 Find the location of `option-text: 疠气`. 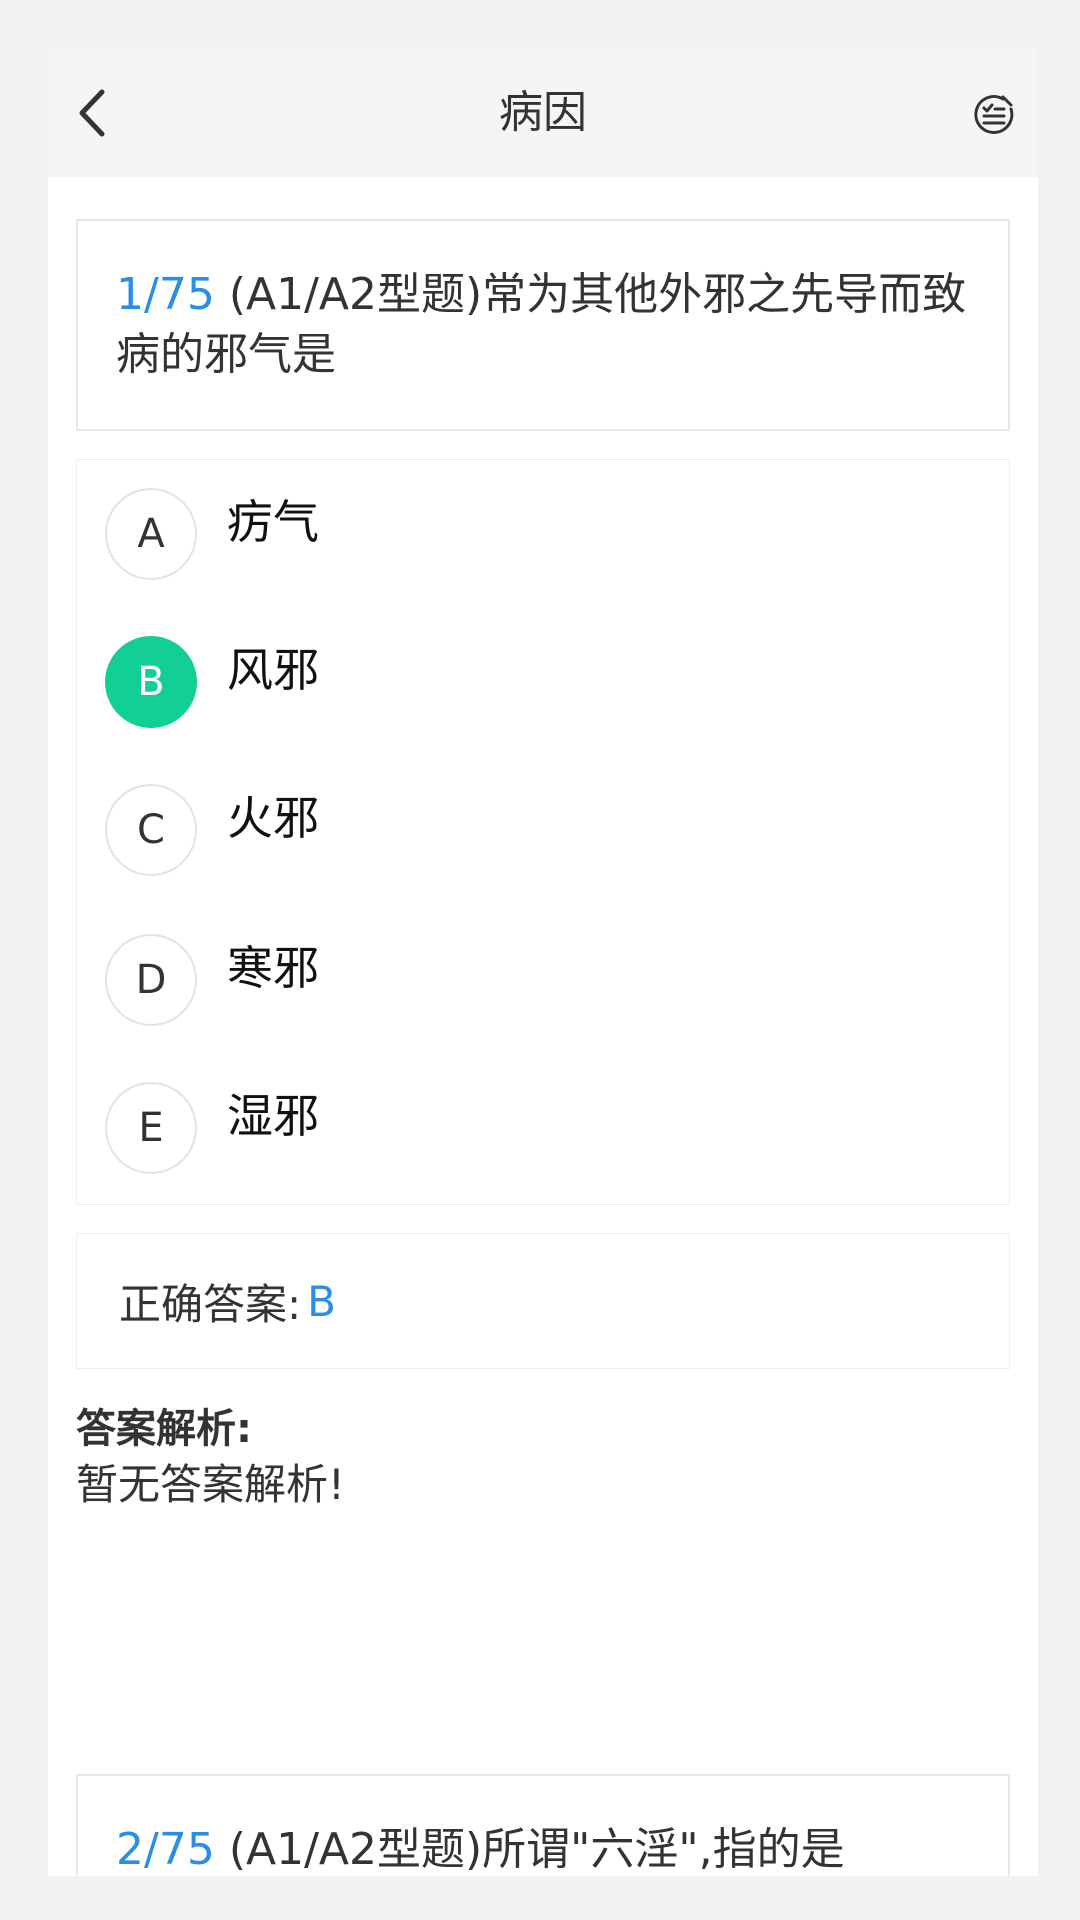

option-text: 疠气 is located at coordinates (273, 522).